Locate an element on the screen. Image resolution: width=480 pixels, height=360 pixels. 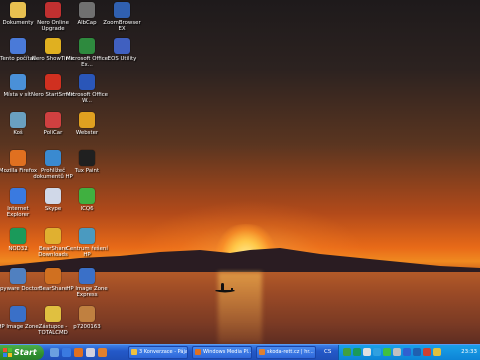
chat-icon is located at coordinates (134, 352).